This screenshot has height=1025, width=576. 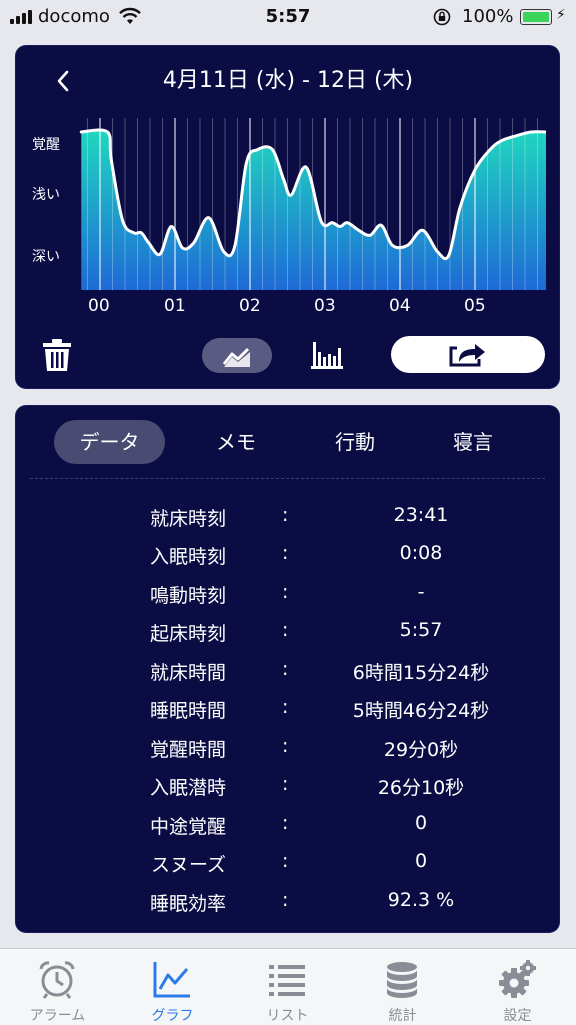 What do you see at coordinates (421, 630) in the screenshot?
I see `row-value: 5:57` at bounding box center [421, 630].